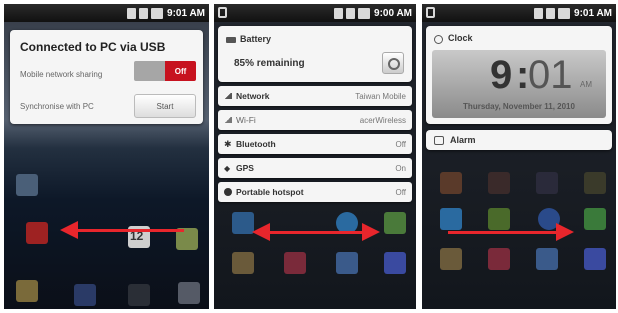 Image resolution: width=618 pixels, height=313 pixels. I want to click on network-row: Network Taiwan Mobile, so click(315, 96).